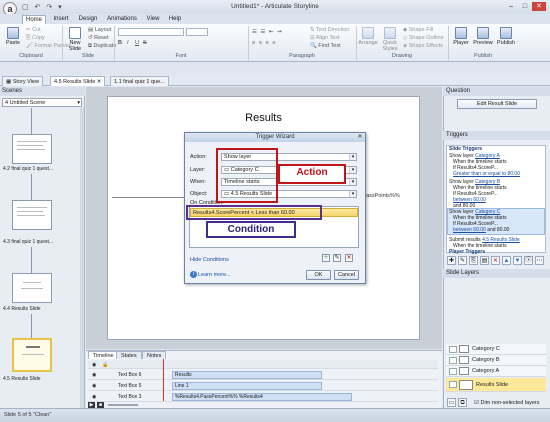 This screenshot has width=550, height=422. What do you see at coordinates (33, 30) in the screenshot?
I see `cut-button: ✂ Cut` at bounding box center [33, 30].